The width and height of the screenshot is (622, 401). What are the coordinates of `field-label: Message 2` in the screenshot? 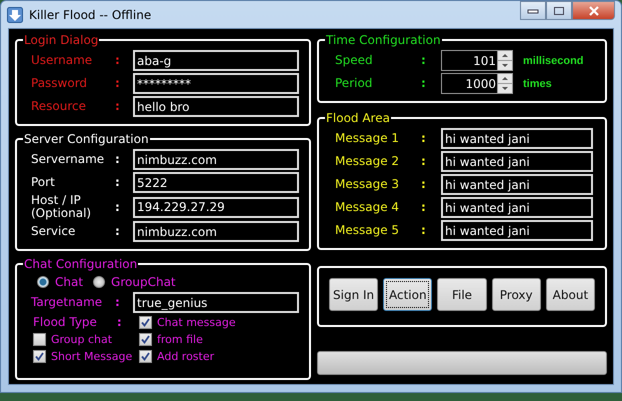 It's located at (367, 161).